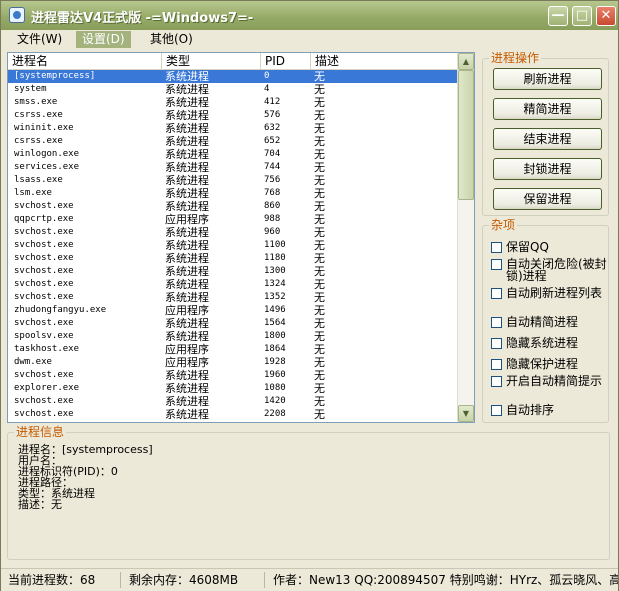 The width and height of the screenshot is (619, 591). What do you see at coordinates (234, 206) in the screenshot?
I see `table-row: svchost.exe 系统进程 860 无` at bounding box center [234, 206].